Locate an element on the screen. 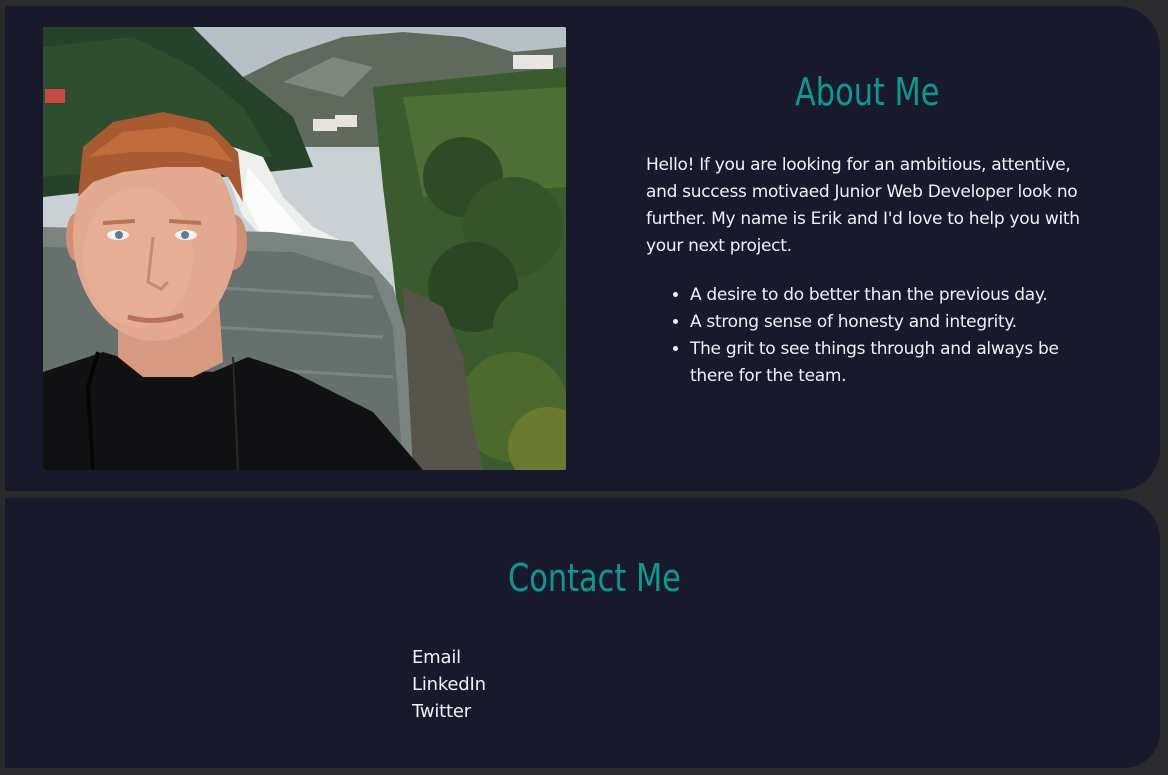  list-item: LinkedIn is located at coordinates (449, 684).